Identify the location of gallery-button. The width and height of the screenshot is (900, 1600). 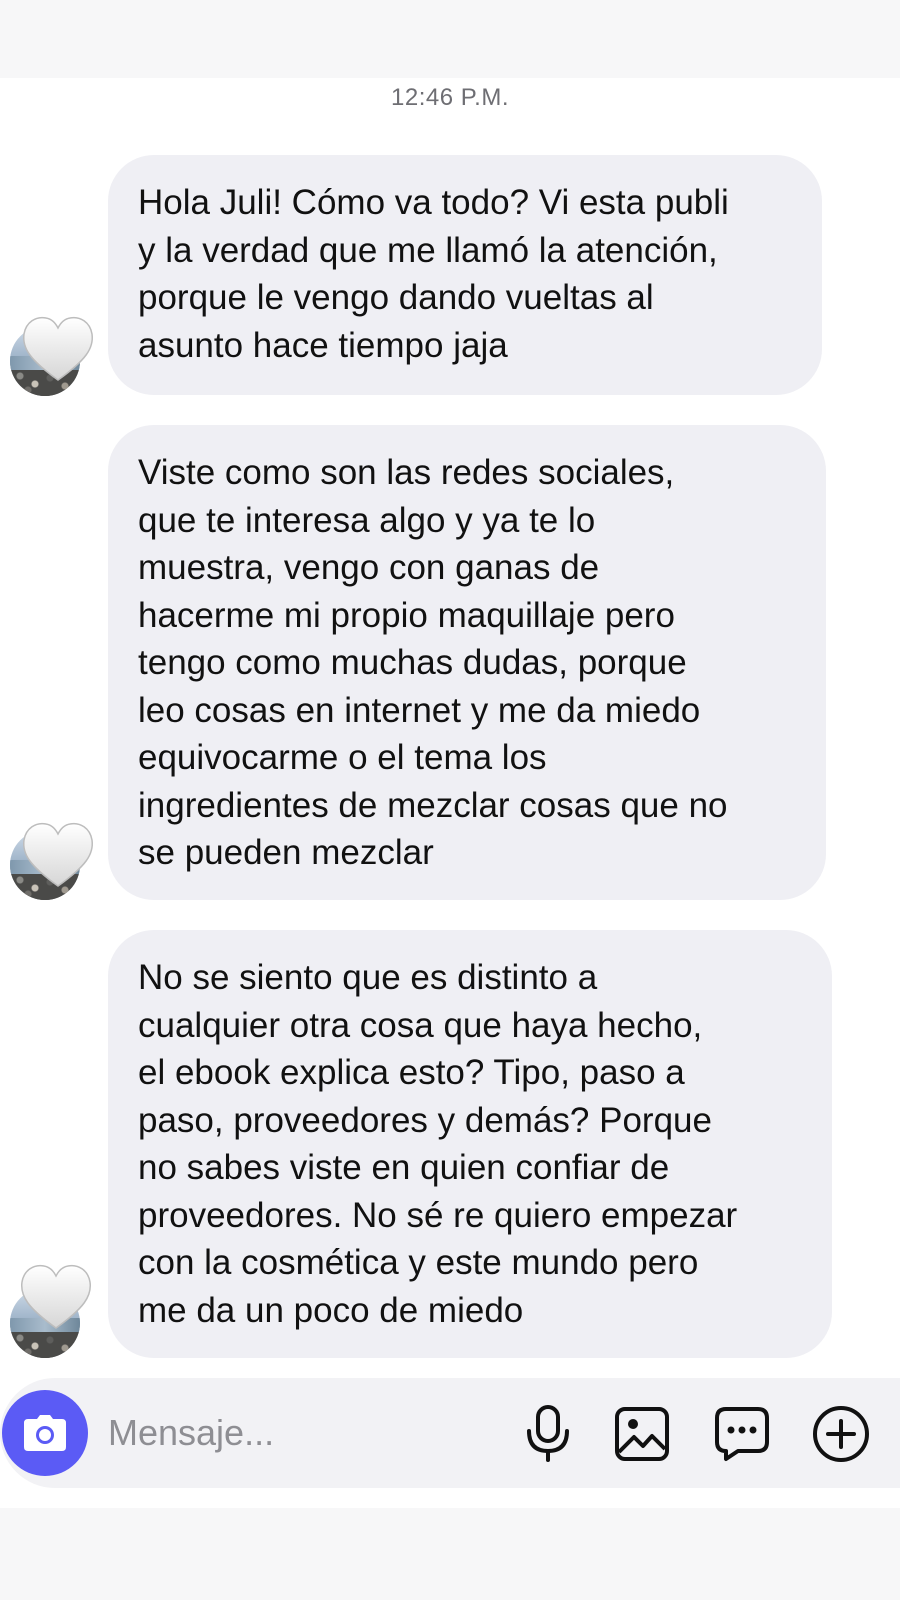
(642, 1434).